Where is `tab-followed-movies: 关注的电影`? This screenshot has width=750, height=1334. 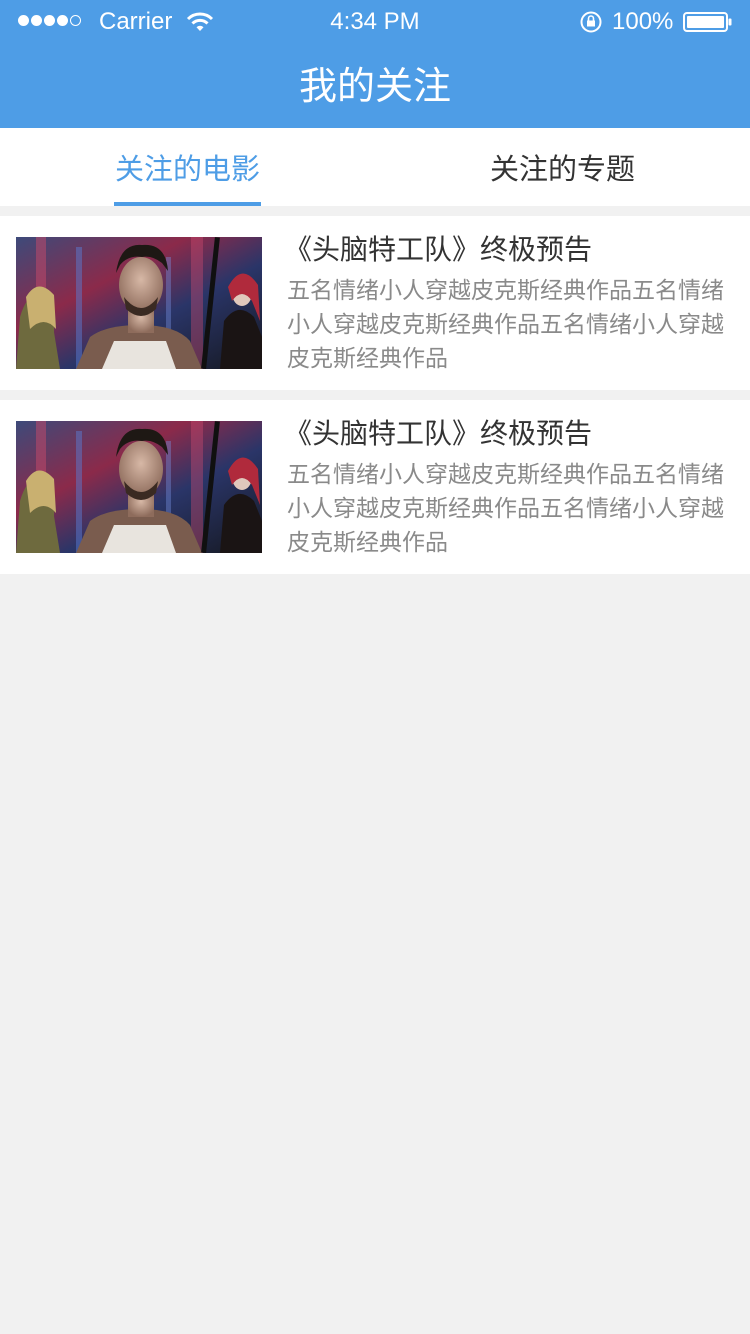
tab-followed-movies: 关注的电影 is located at coordinates (187, 167).